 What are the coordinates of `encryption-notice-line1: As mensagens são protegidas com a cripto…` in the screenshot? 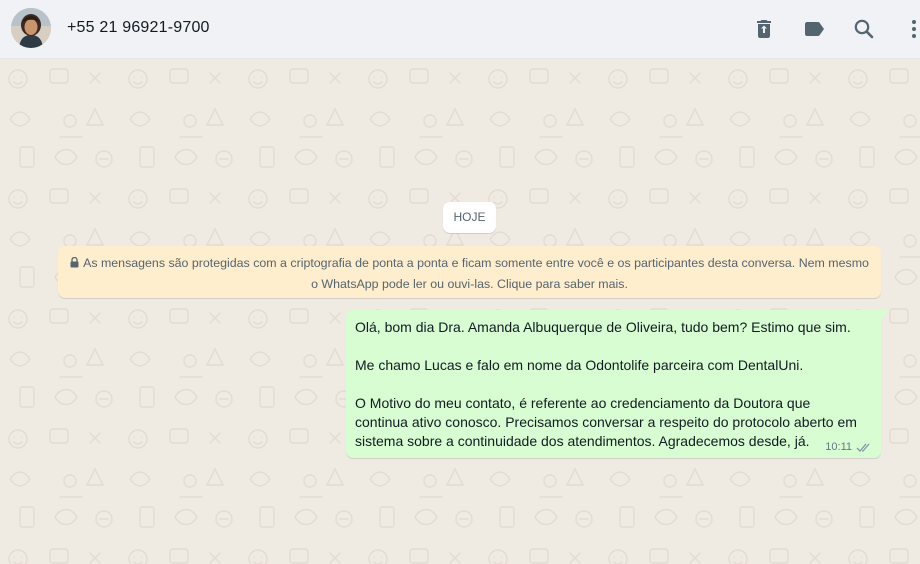 It's located at (476, 263).